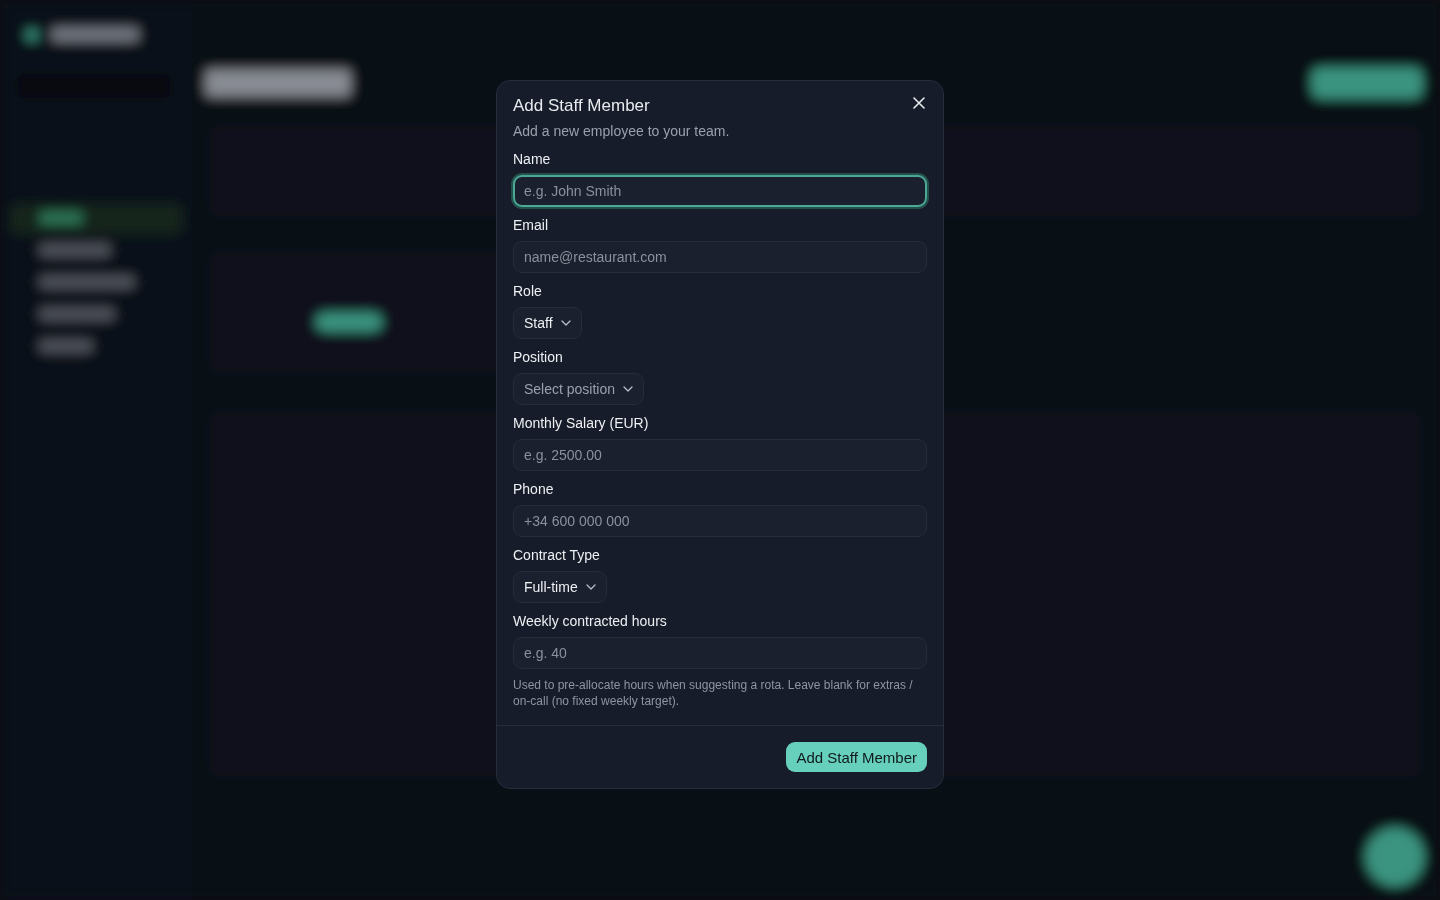 The height and width of the screenshot is (900, 1440). What do you see at coordinates (579, 389) in the screenshot?
I see `select-dropdown: Select position` at bounding box center [579, 389].